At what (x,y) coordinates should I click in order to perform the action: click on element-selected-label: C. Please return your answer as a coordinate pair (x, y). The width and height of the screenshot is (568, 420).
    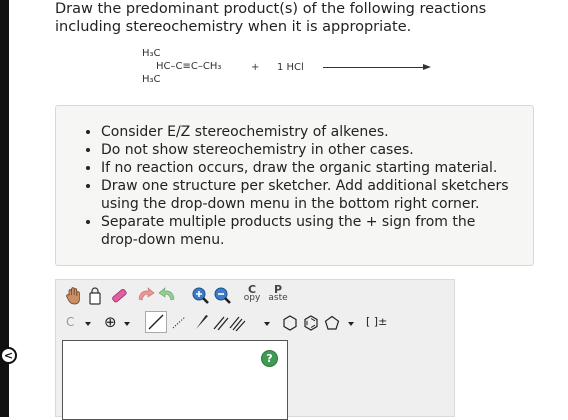
    Looking at the image, I should click on (70, 322).